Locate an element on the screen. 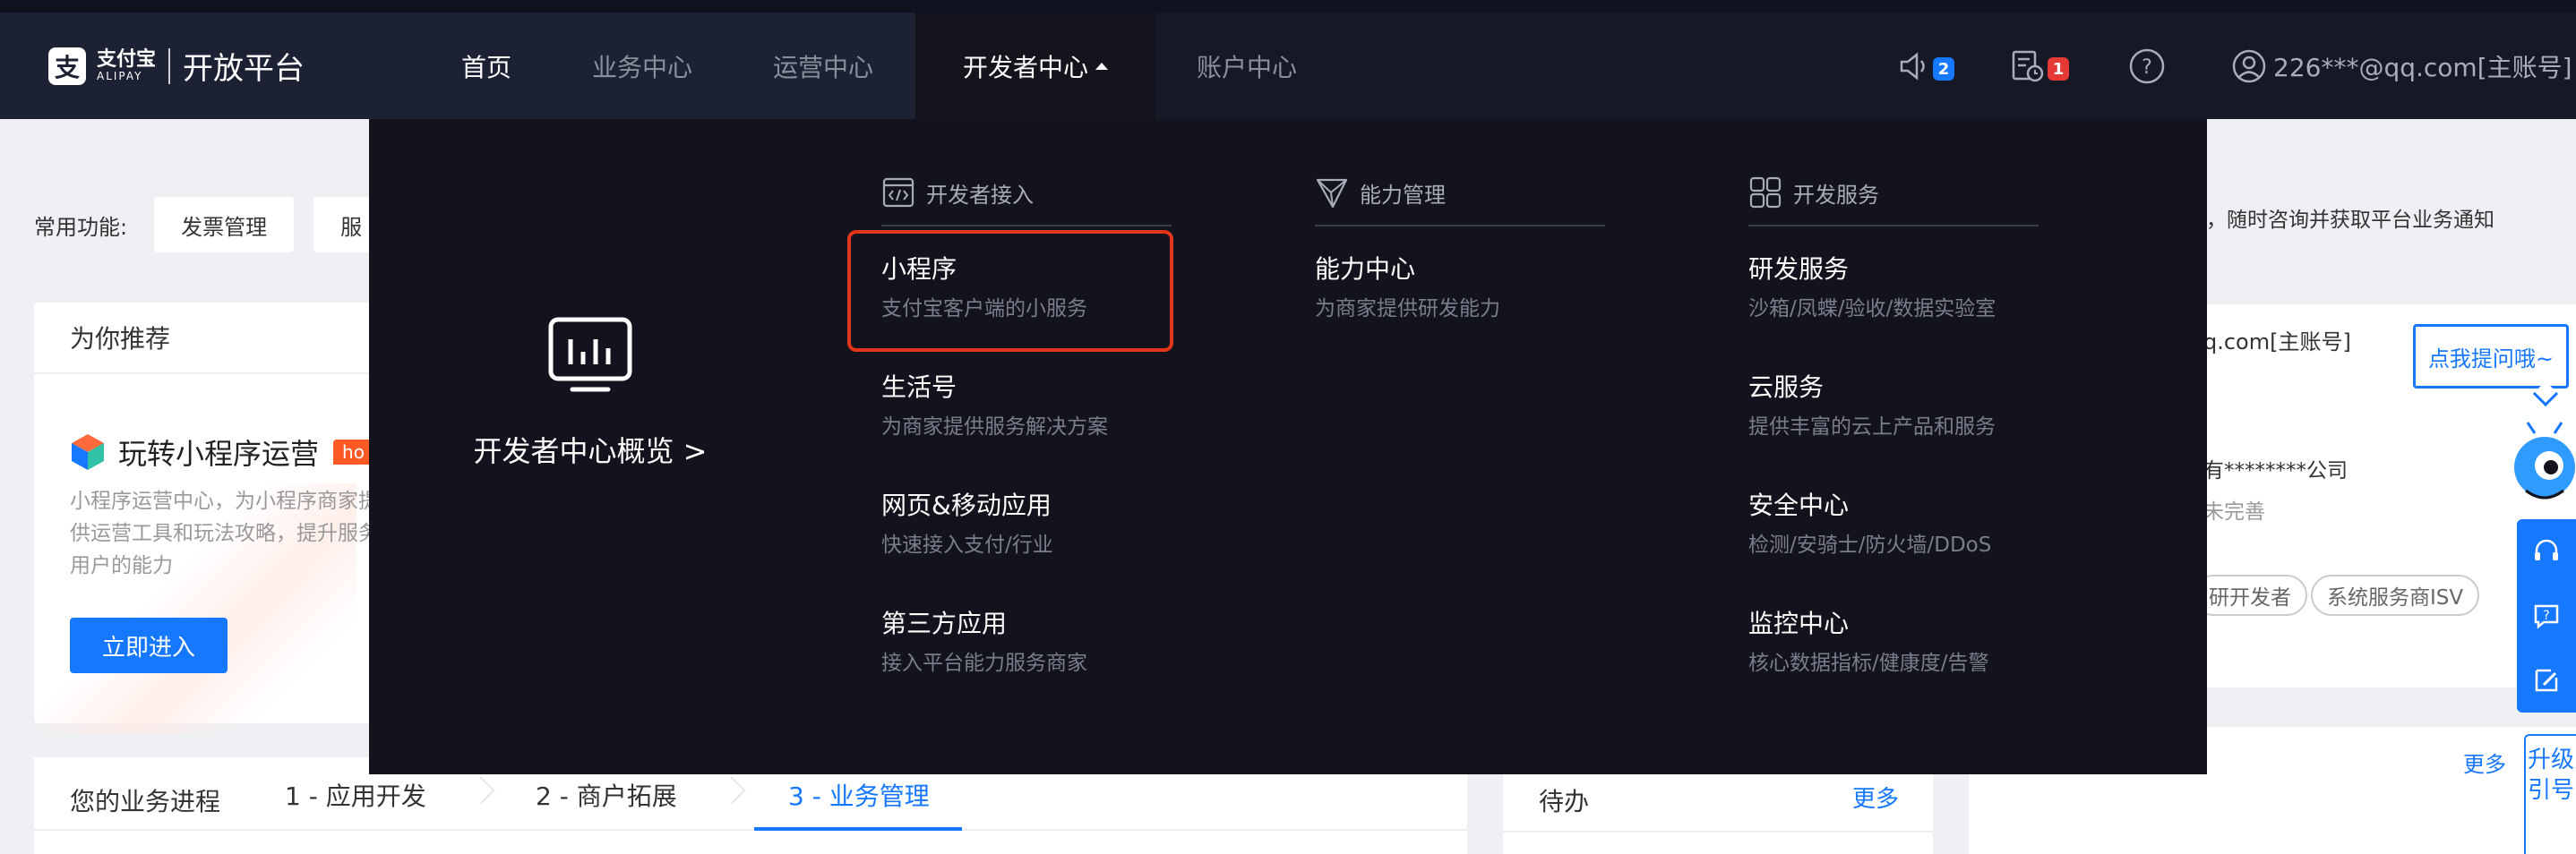 Image resolution: width=2576 pixels, height=854 pixels. hot-badge: ho is located at coordinates (353, 452).